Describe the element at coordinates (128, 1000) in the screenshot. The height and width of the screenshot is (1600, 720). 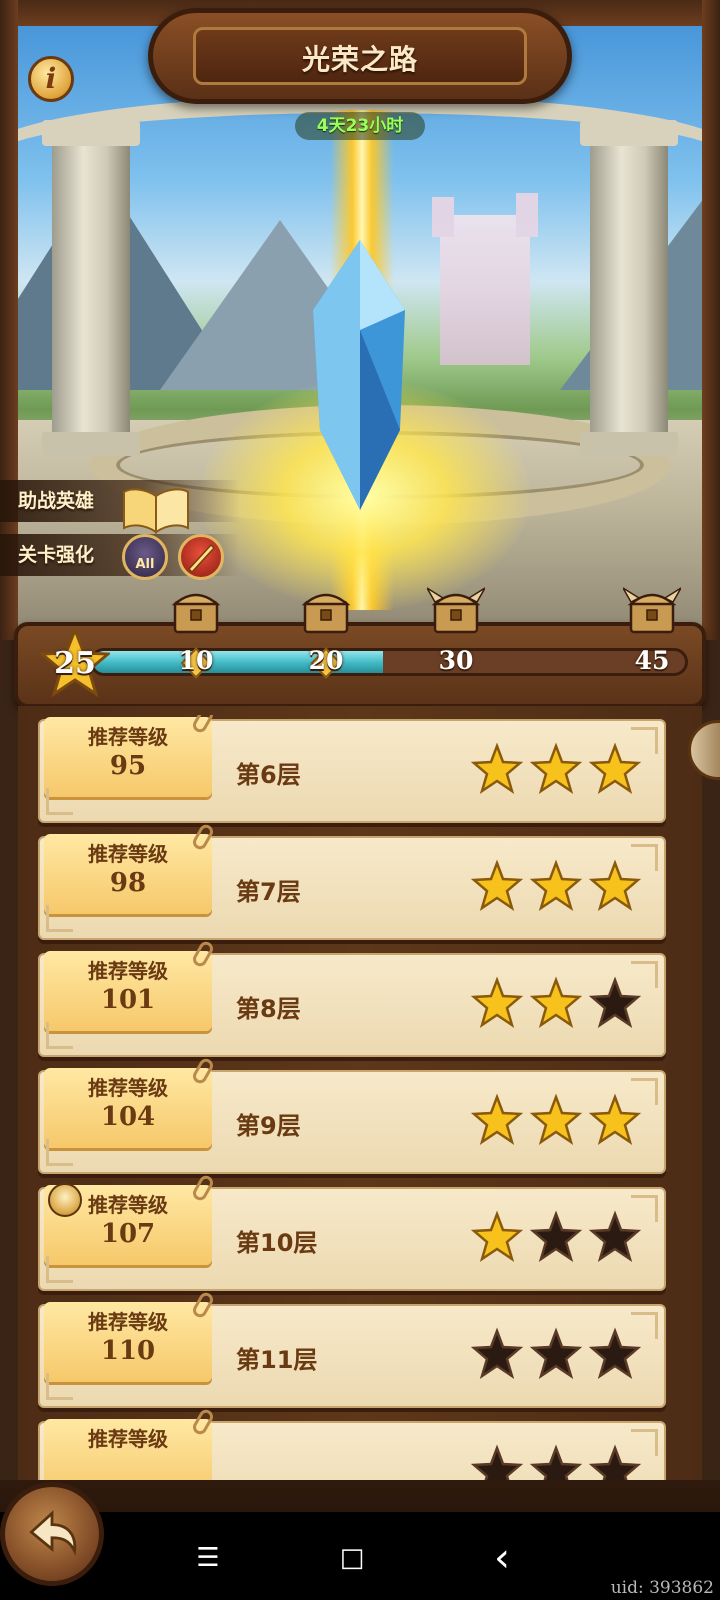
I see `recommended-level-value: 101` at that location.